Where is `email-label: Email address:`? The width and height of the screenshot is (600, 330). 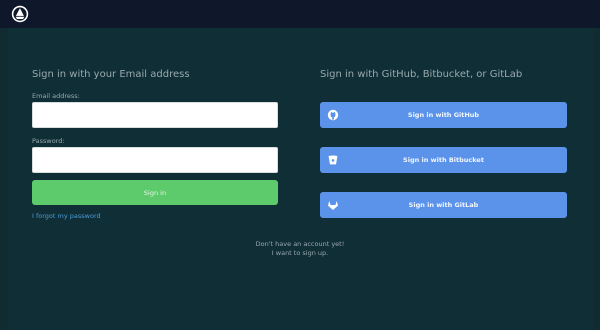 email-label: Email address: is located at coordinates (56, 96).